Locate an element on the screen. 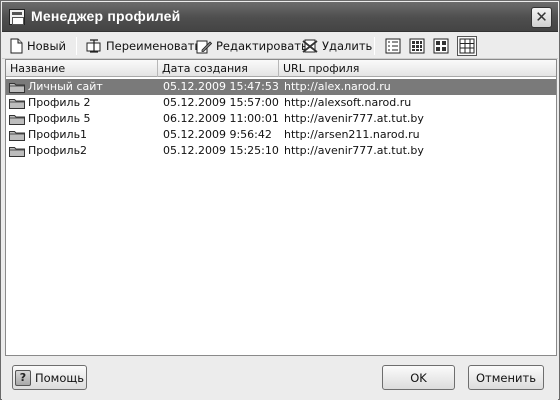 The height and width of the screenshot is (400, 560). profile-name: Личный сайт is located at coordinates (65, 86).